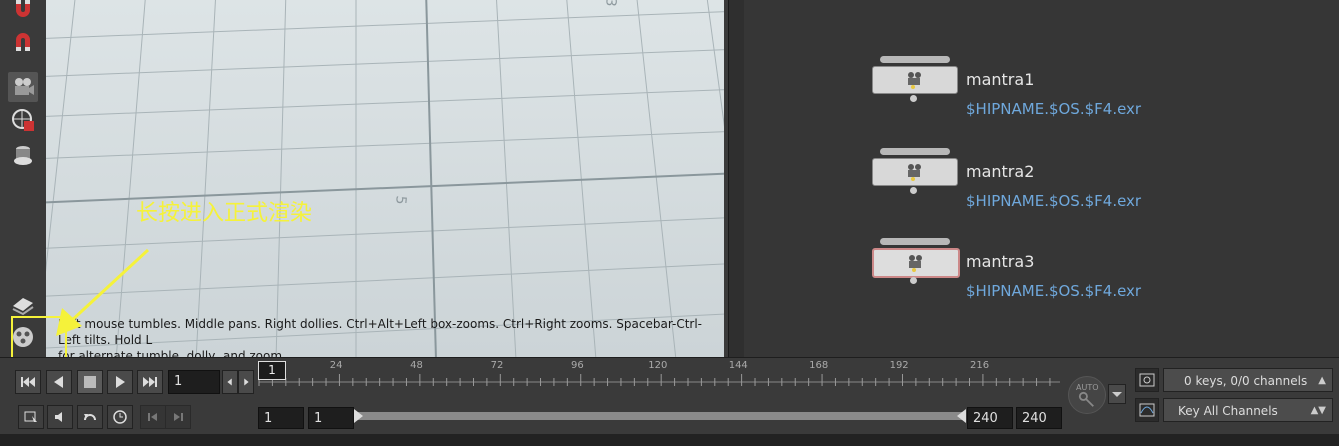 This screenshot has height=446, width=1339. I want to click on chevron-up-icon: ▲, so click(1322, 380).